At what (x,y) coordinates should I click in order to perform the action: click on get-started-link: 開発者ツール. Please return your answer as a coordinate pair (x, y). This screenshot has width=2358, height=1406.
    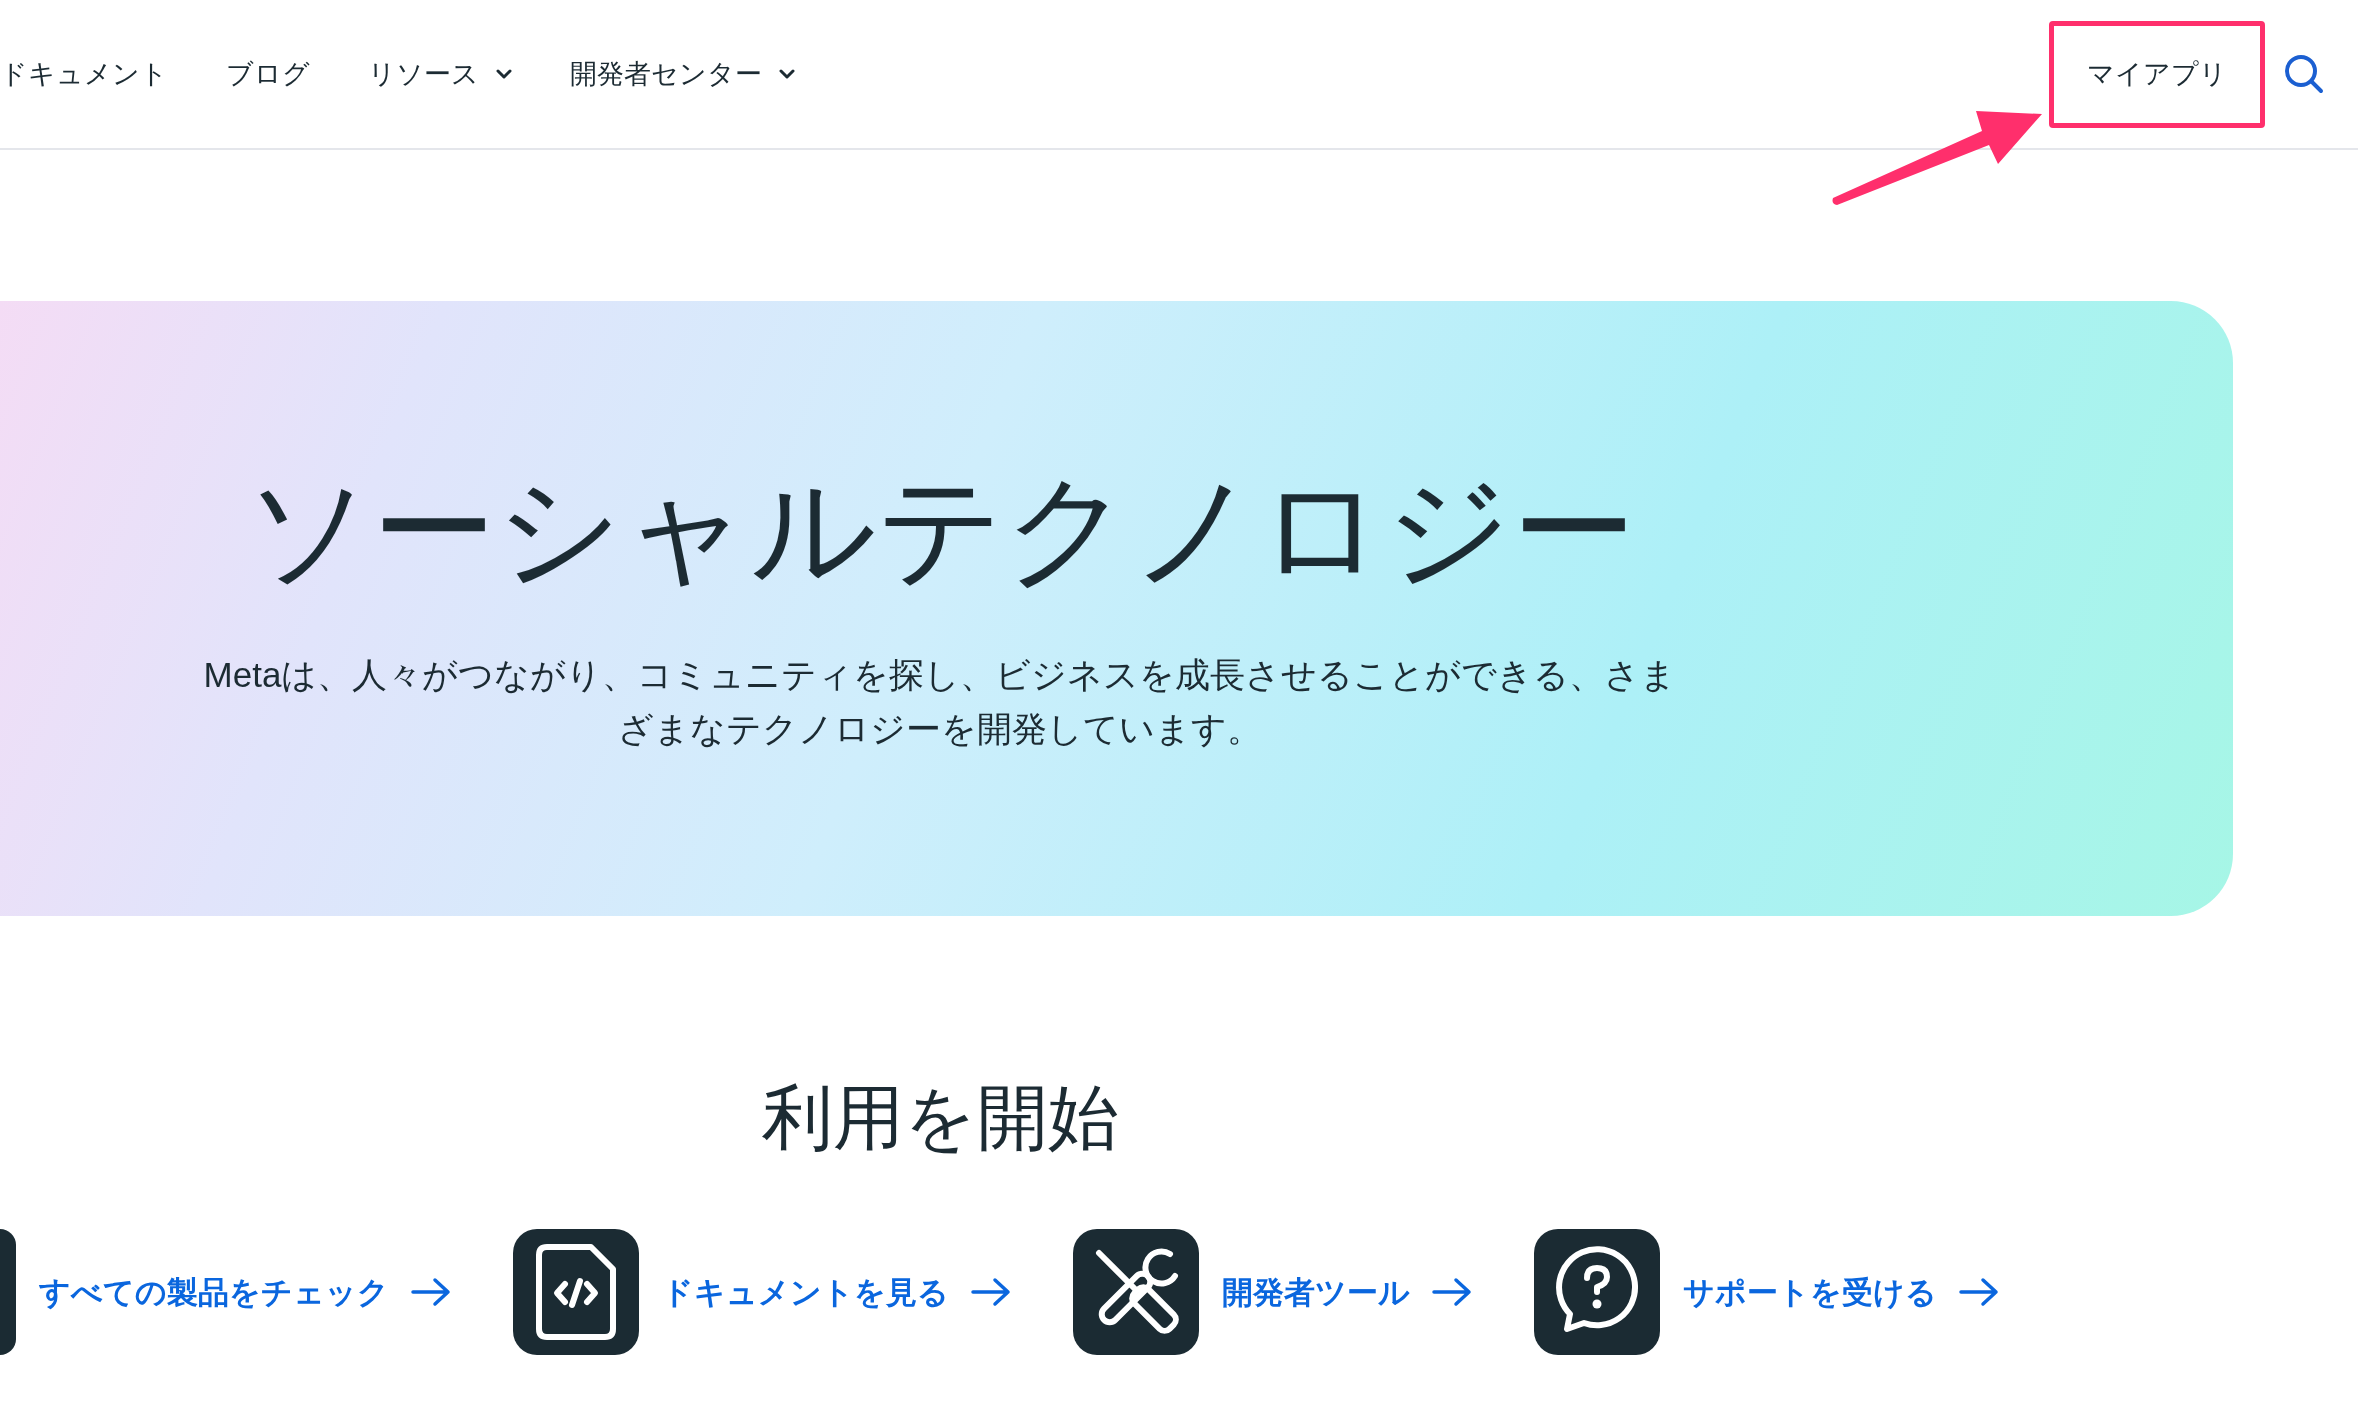
    Looking at the image, I should click on (1347, 1292).